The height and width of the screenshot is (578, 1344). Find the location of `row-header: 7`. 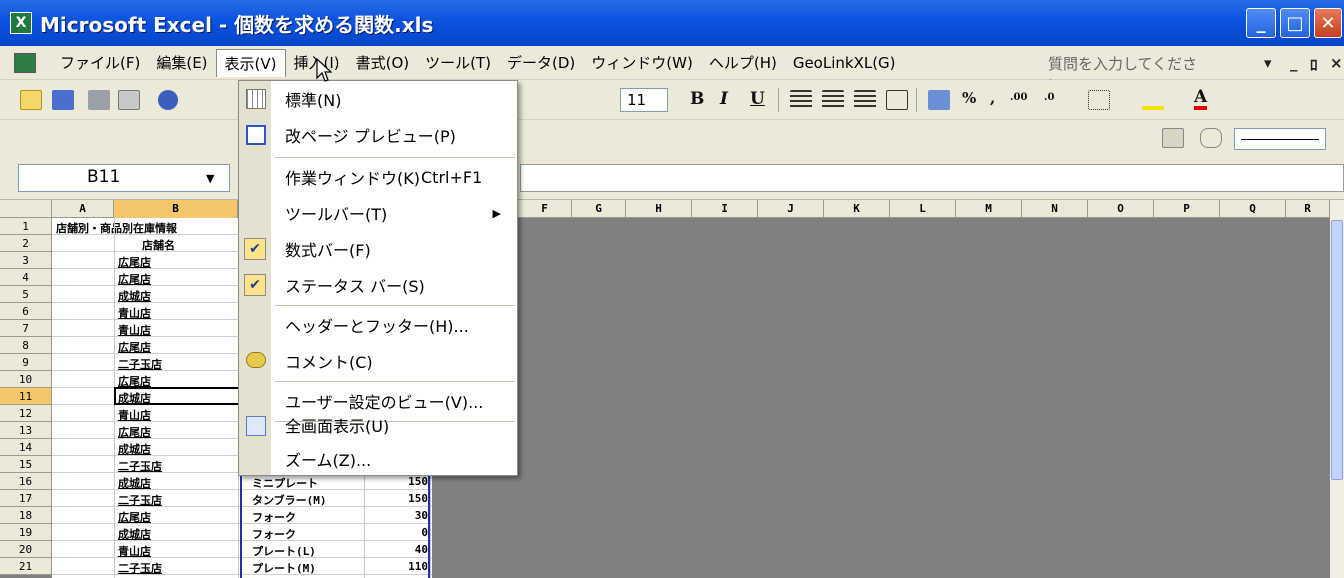

row-header: 7 is located at coordinates (26, 328).